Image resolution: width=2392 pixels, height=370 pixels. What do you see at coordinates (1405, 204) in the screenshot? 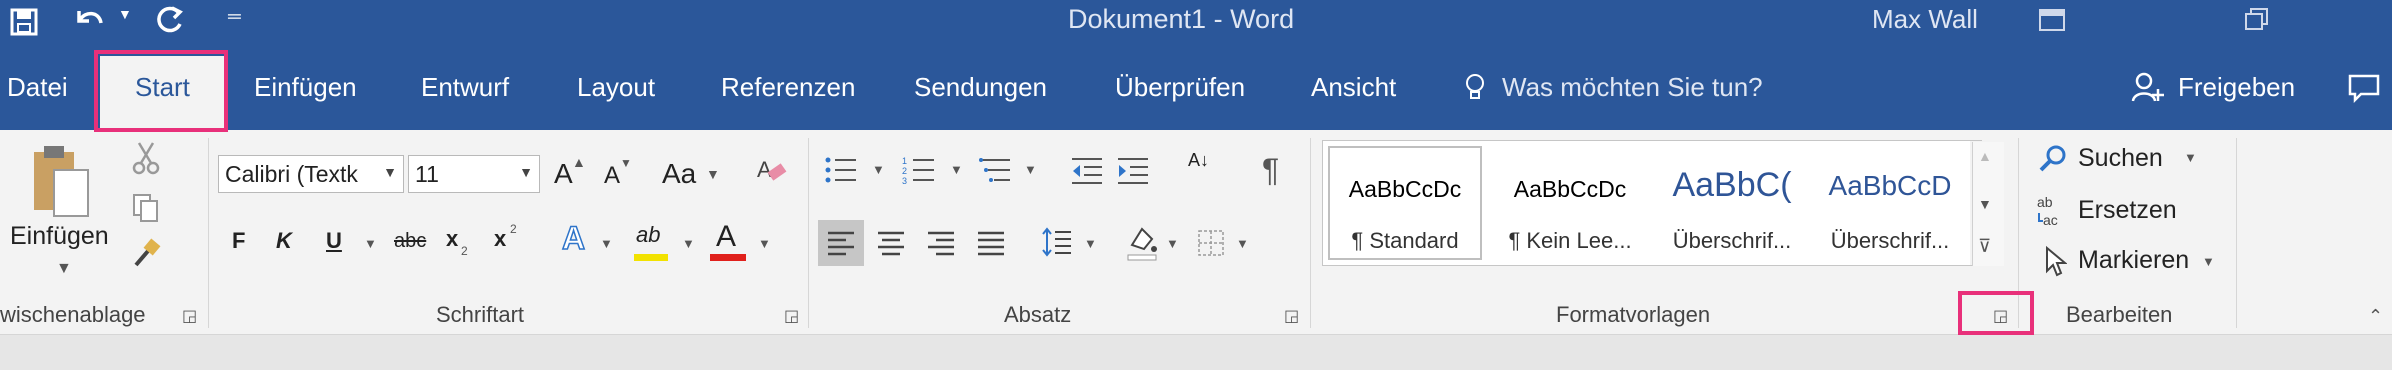
I see `style-standard: AaBbCcDc ¶ Standard` at bounding box center [1405, 204].